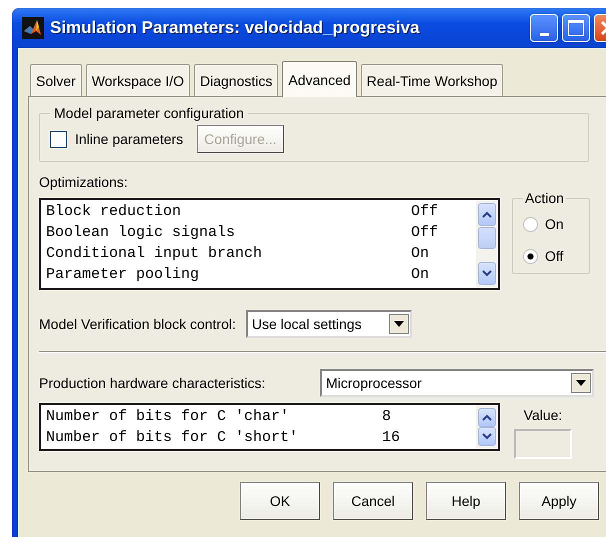 The image size is (606, 537). Describe the element at coordinates (466, 501) in the screenshot. I see `dialog-button: Help` at that location.